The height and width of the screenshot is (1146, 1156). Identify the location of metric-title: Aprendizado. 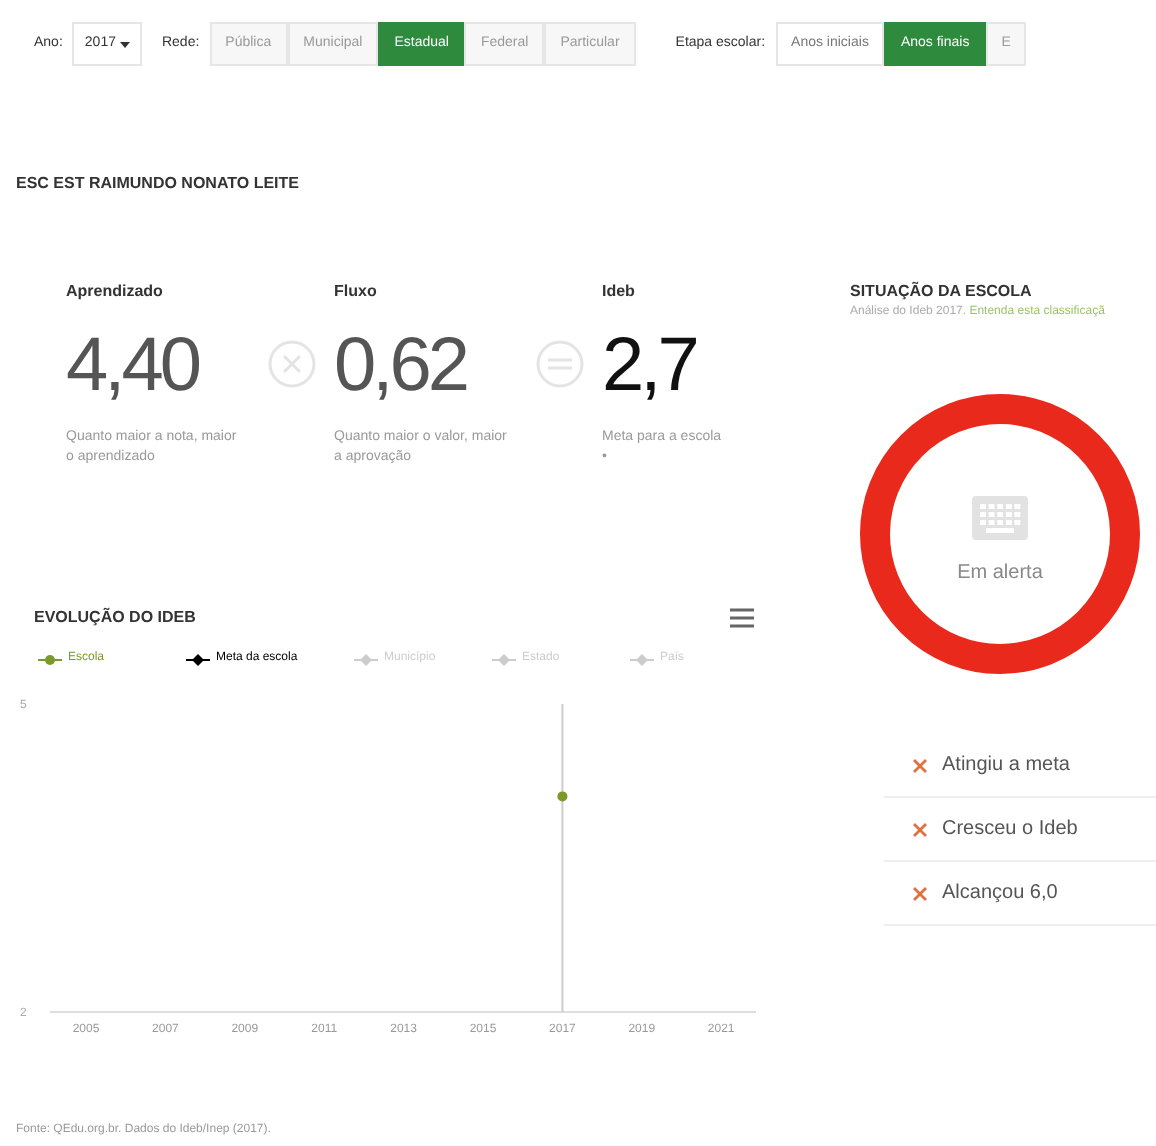
(115, 292).